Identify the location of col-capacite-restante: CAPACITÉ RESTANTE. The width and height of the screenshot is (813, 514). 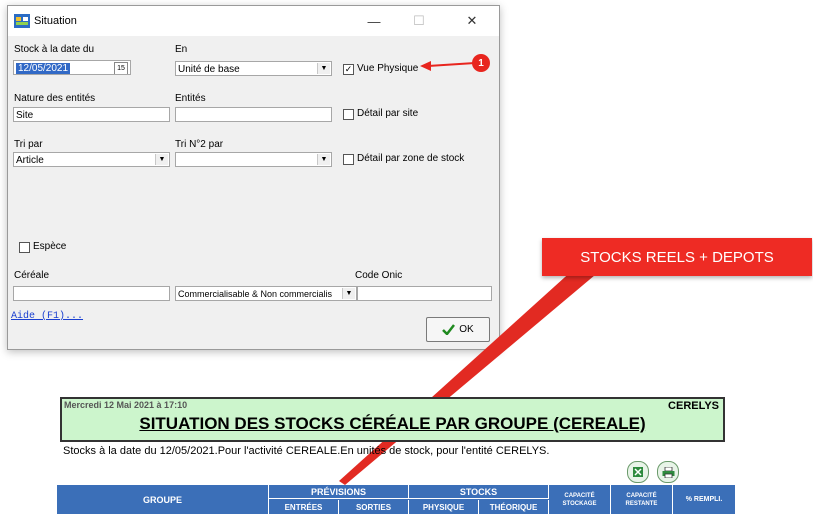
(642, 499).